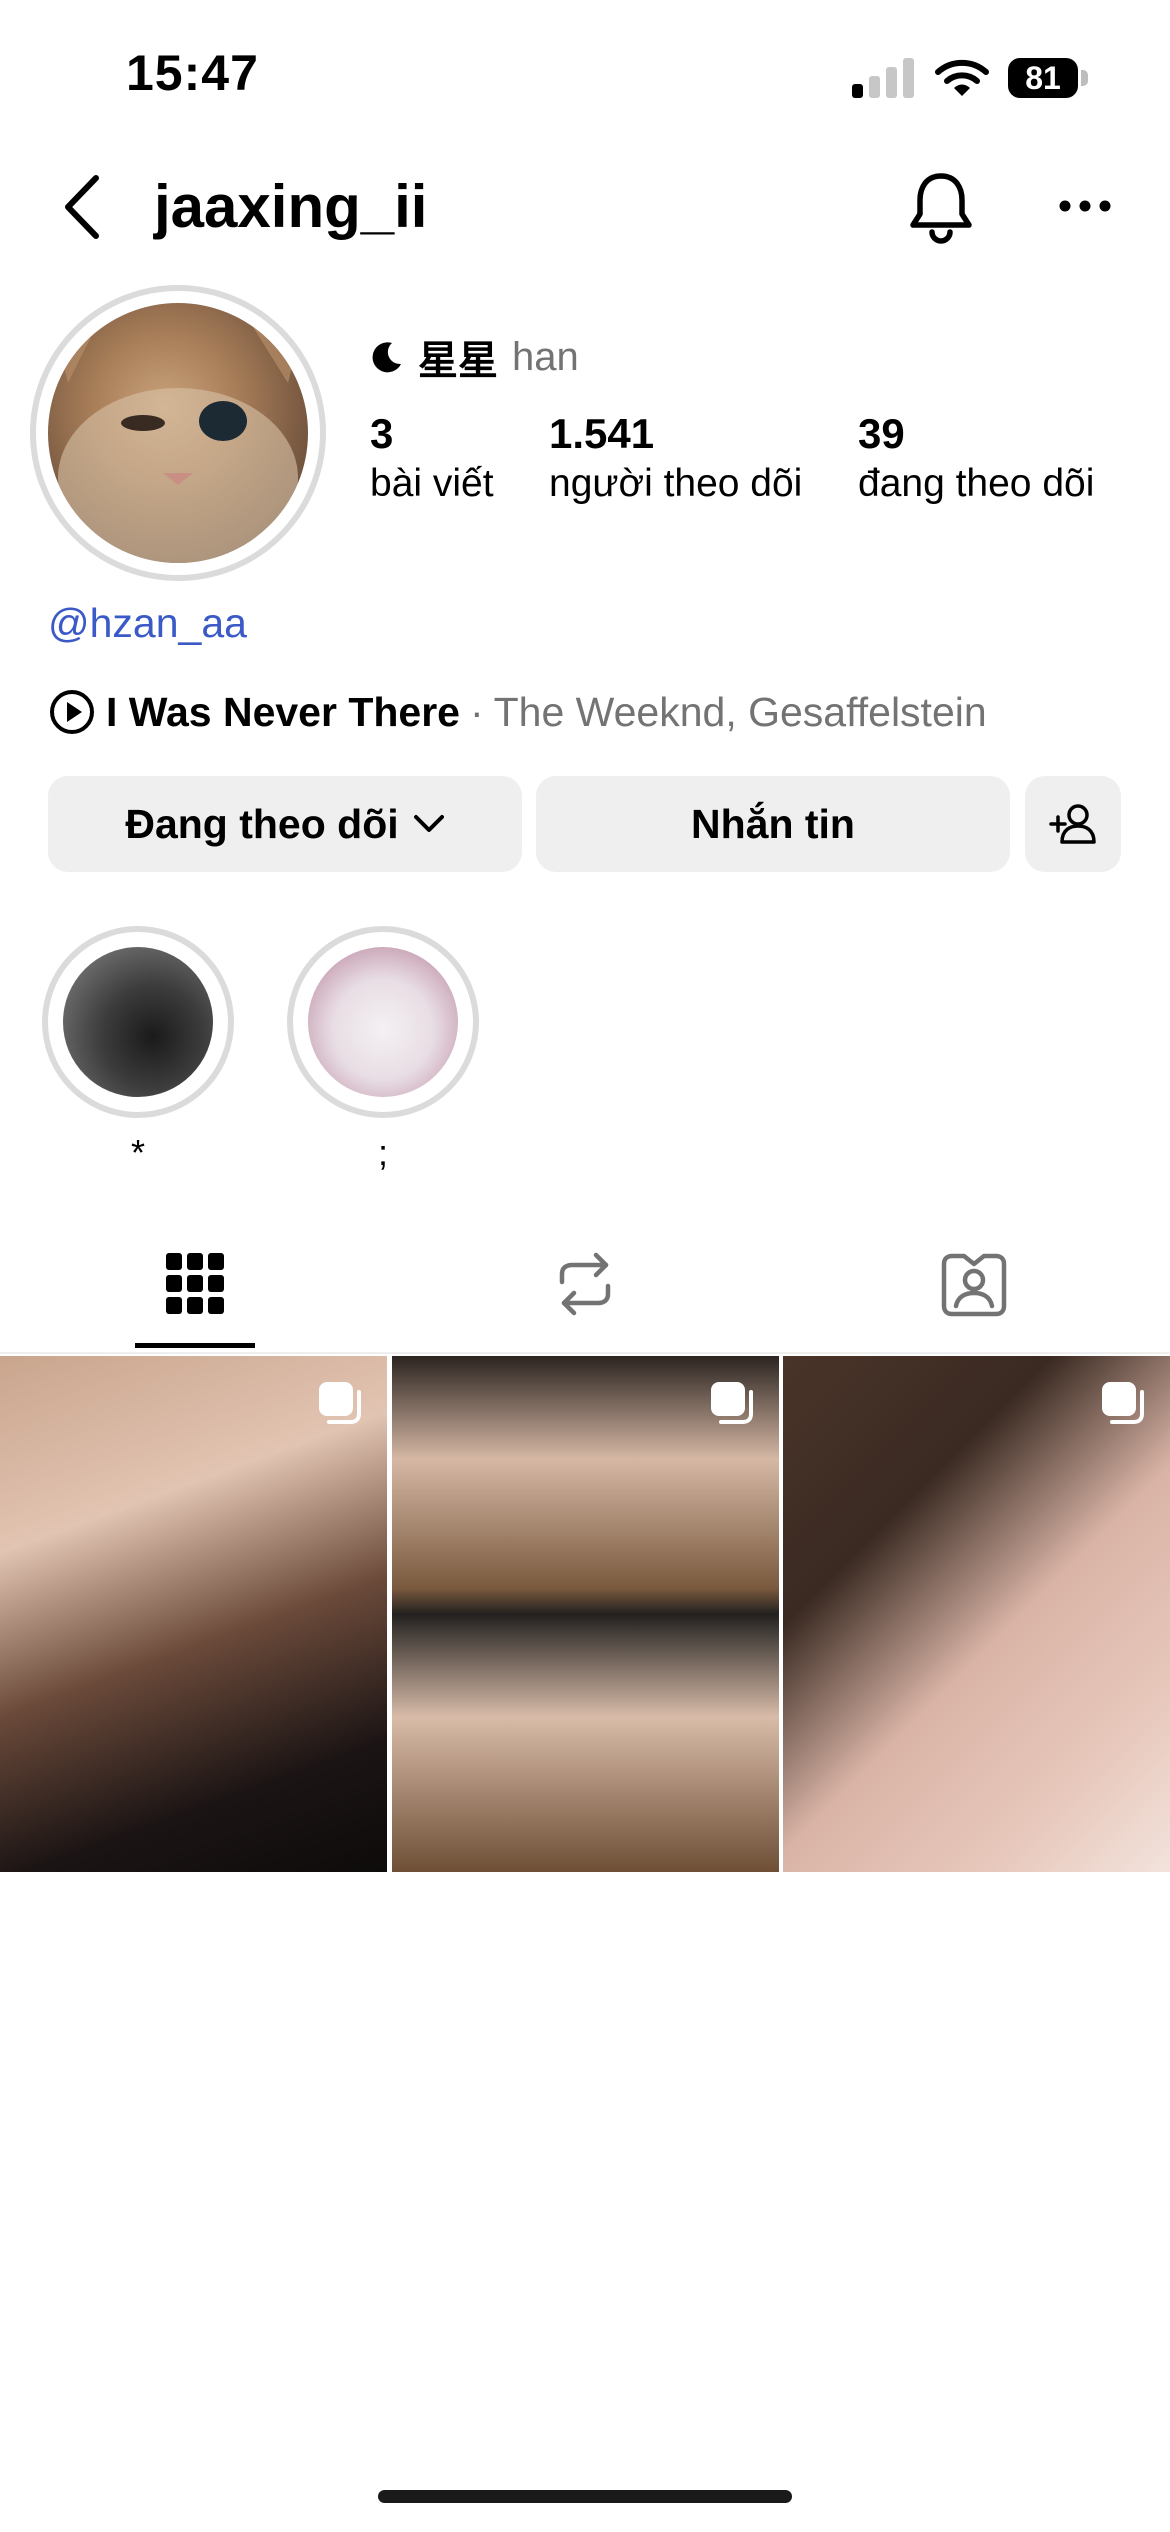  What do you see at coordinates (941, 207) in the screenshot?
I see `bell-icon` at bounding box center [941, 207].